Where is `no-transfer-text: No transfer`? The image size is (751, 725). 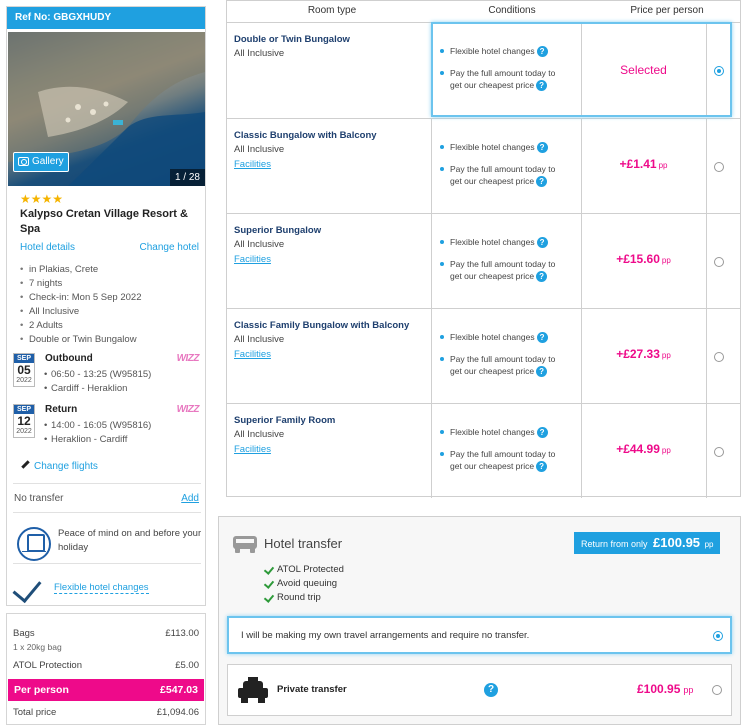
no-transfer-text: No transfer is located at coordinates (39, 498).